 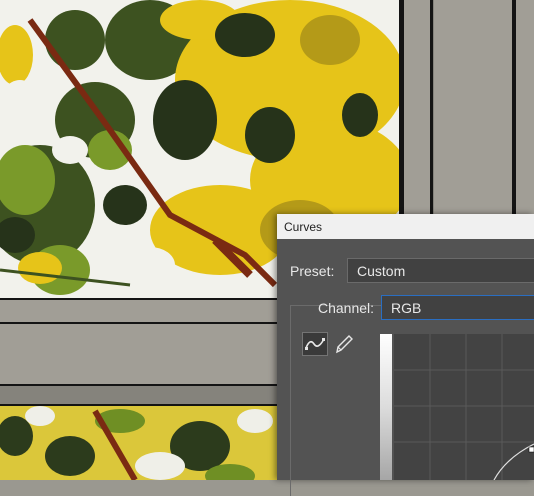 What do you see at coordinates (440, 270) in the screenshot?
I see `preset-dropdown: Custom` at bounding box center [440, 270].